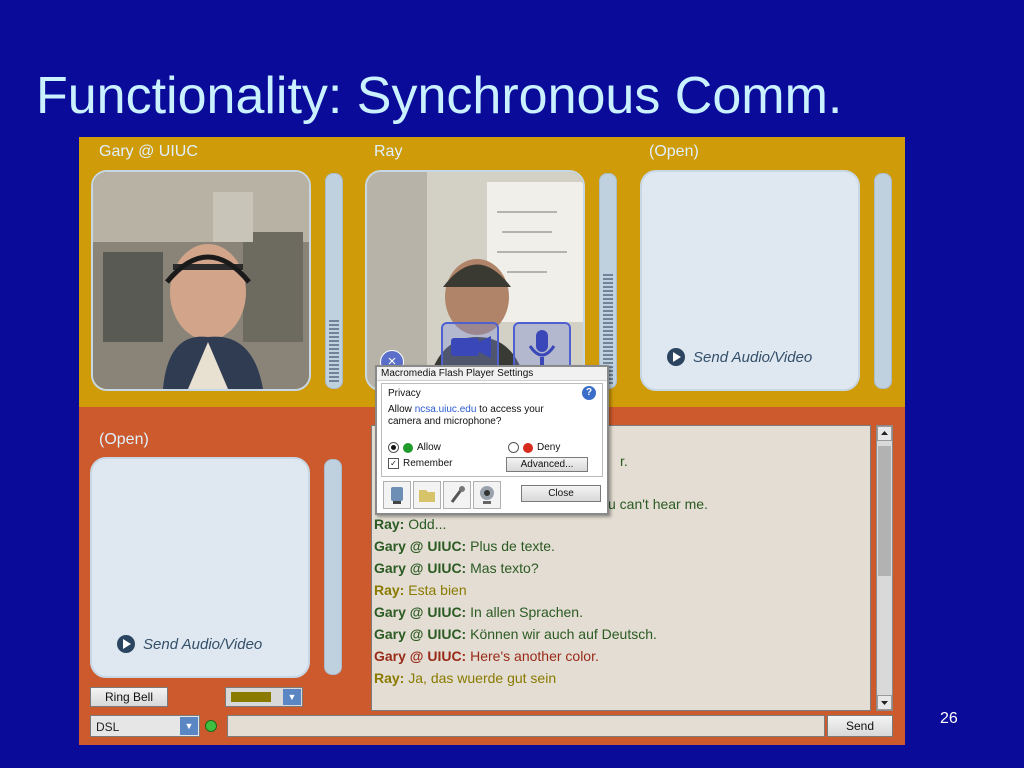 The width and height of the screenshot is (1024, 768). I want to click on allow-label: Allow, so click(429, 447).